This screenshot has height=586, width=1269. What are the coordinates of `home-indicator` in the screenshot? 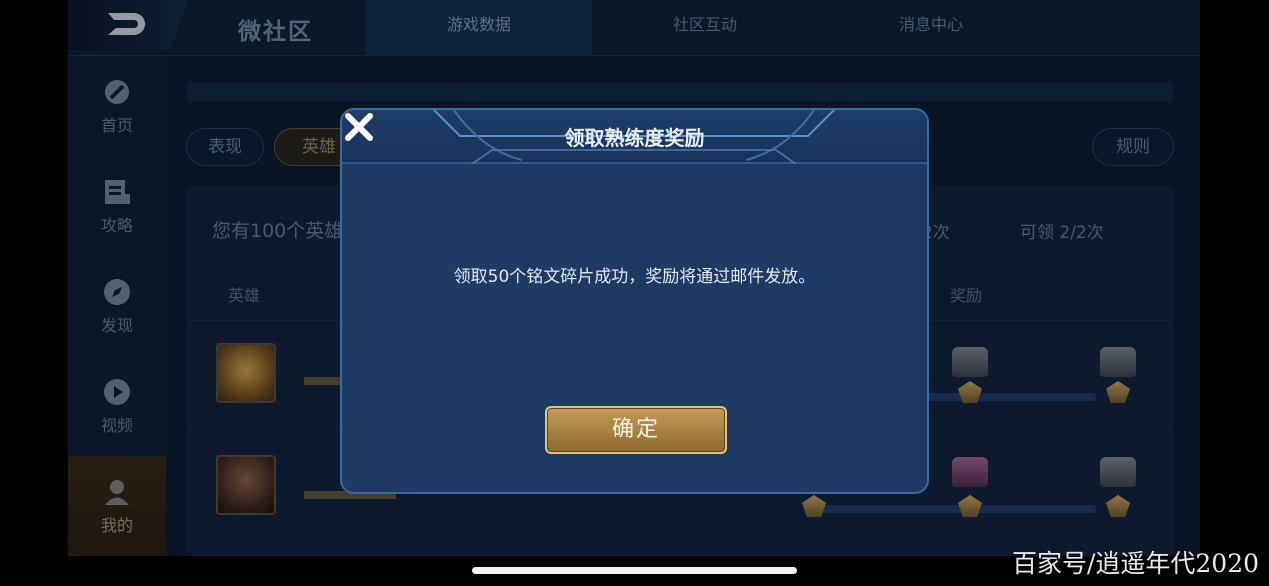 It's located at (634, 570).